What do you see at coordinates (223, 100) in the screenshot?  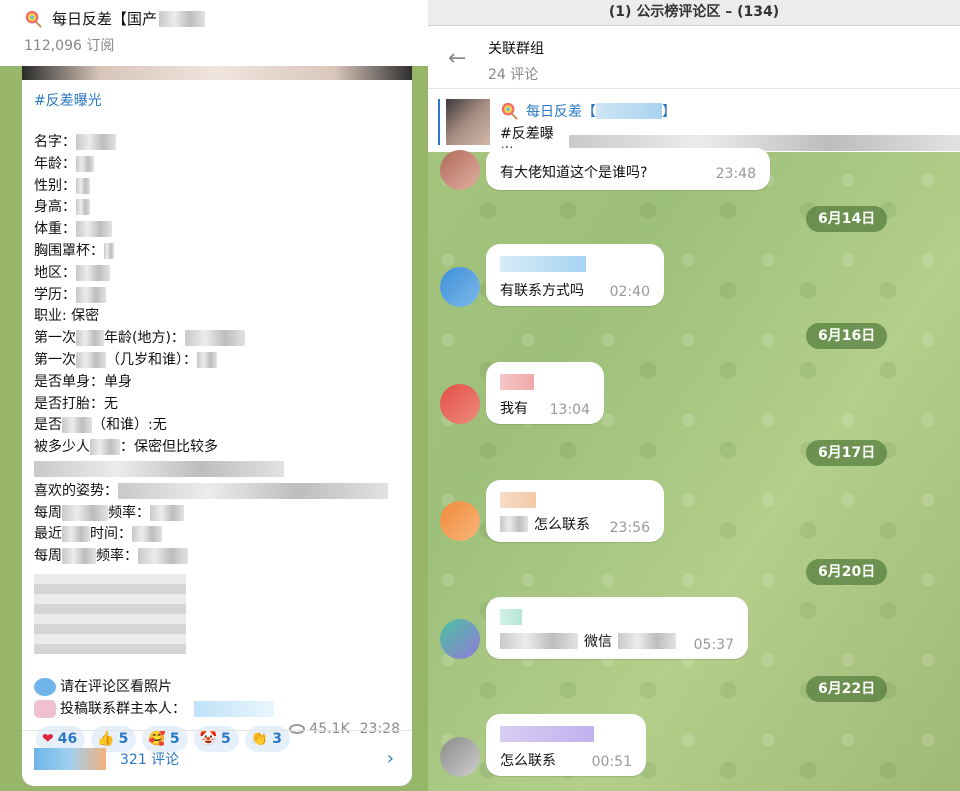 I see `hashtag-link: #反差曝光` at bounding box center [223, 100].